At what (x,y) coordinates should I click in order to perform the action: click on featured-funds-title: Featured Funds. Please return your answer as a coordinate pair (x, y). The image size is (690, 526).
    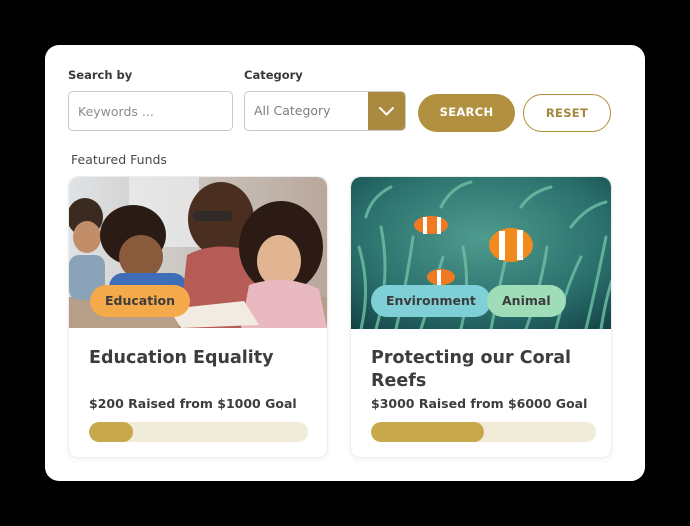
    Looking at the image, I should click on (119, 159).